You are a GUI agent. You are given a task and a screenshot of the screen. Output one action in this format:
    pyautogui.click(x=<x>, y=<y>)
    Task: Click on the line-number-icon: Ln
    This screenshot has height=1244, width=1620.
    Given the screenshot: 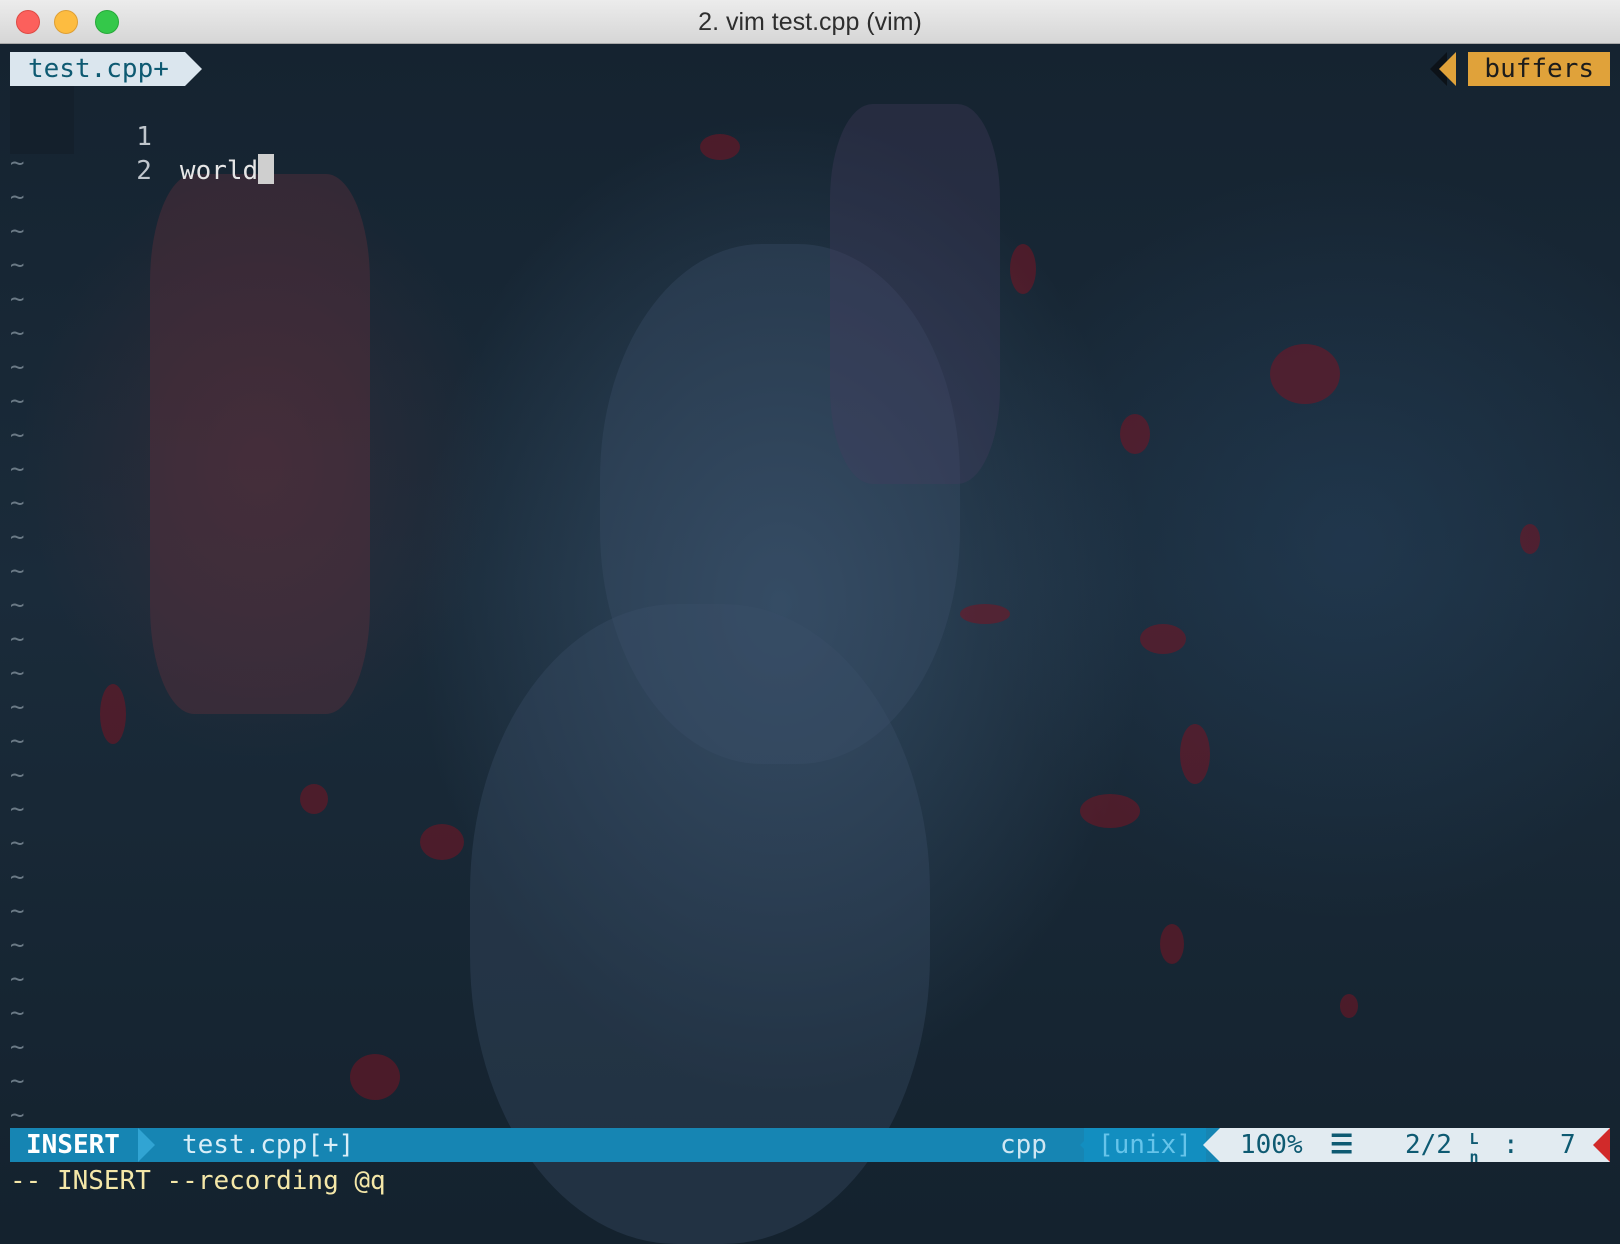 What is the action you would take?
    pyautogui.click(x=1474, y=1148)
    